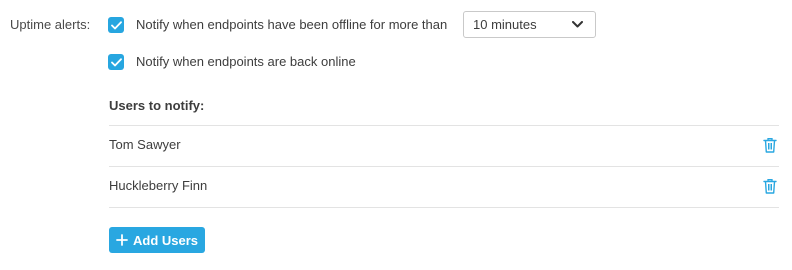  Describe the element at coordinates (145, 144) in the screenshot. I see `user-name: Tom Sawyer` at that location.